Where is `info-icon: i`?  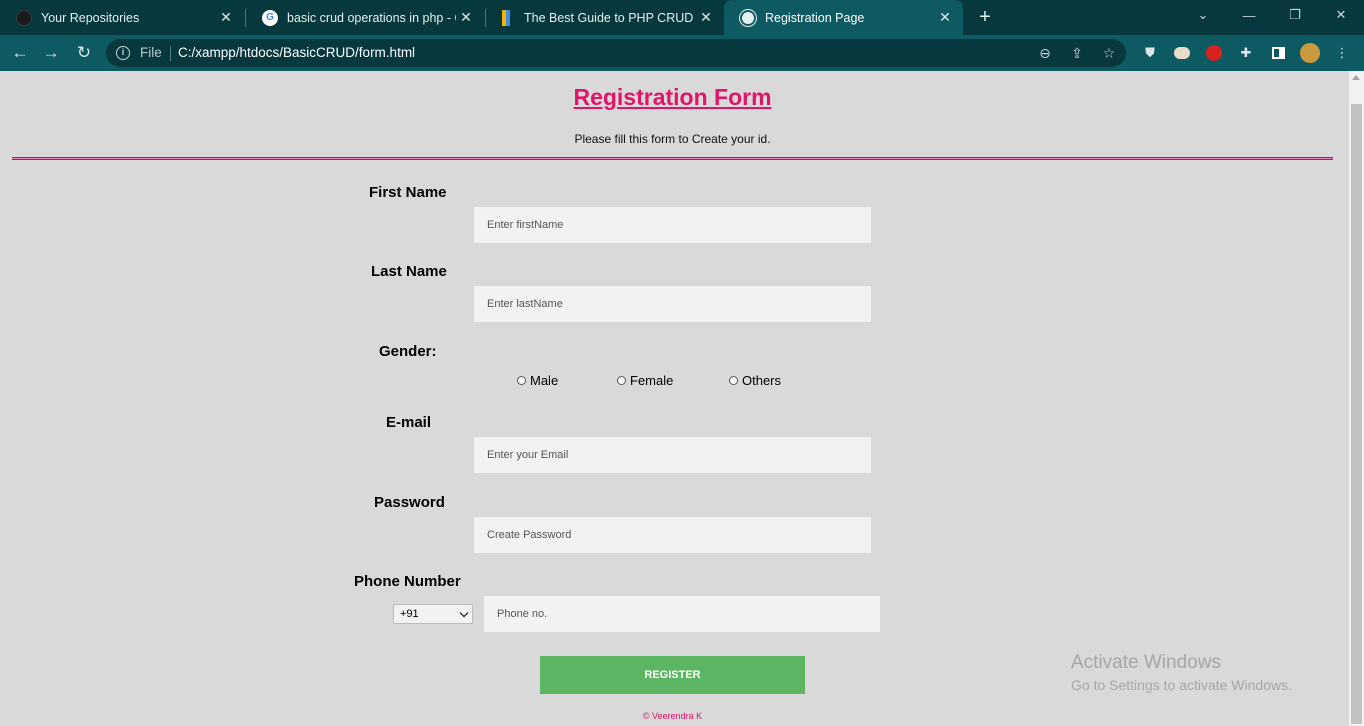
info-icon: i is located at coordinates (123, 53).